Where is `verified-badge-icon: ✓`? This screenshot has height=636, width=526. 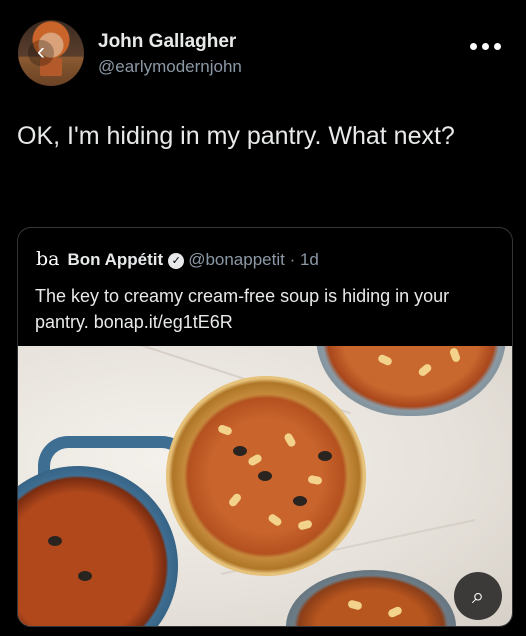
verified-badge-icon: ✓ is located at coordinates (176, 261).